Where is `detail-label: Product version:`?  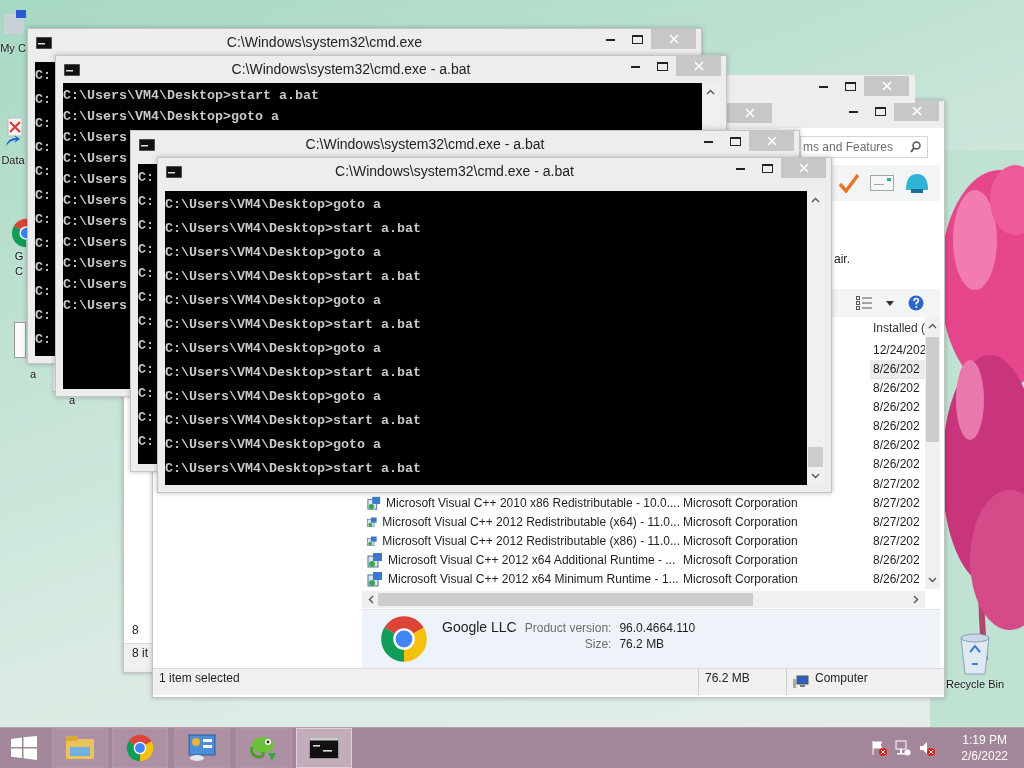
detail-label: Product version: is located at coordinates (568, 628).